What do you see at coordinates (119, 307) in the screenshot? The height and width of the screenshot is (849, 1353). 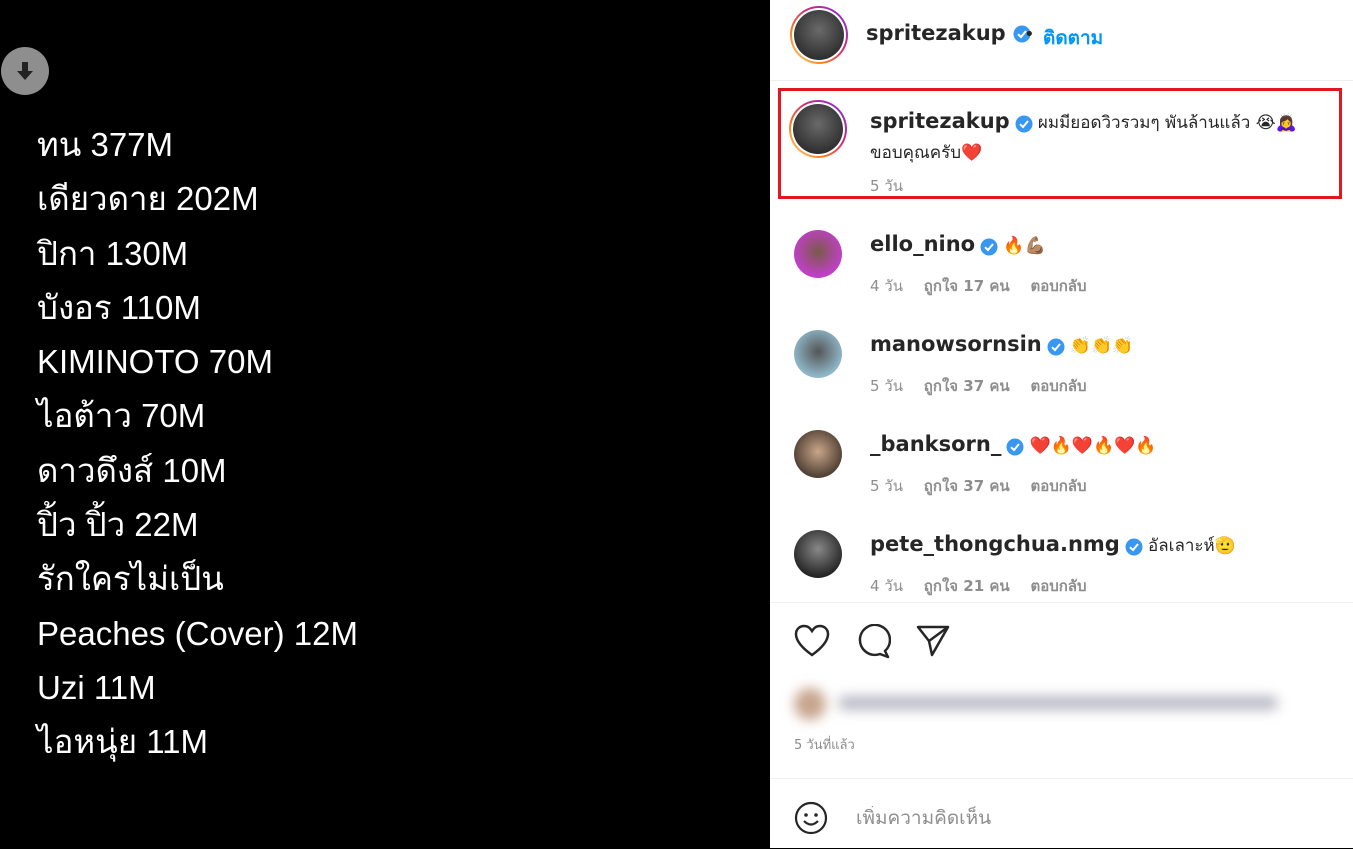 I see `song-item: บังอร 110M` at bounding box center [119, 307].